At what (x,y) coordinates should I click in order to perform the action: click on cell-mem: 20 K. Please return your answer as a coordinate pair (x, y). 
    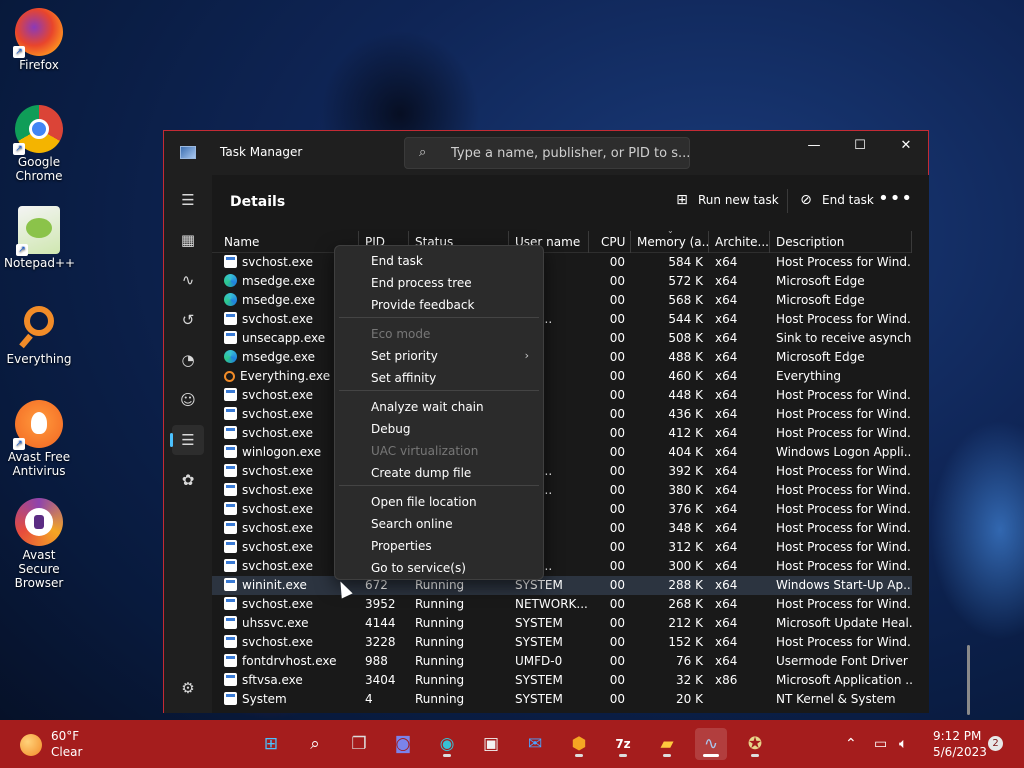
    Looking at the image, I should click on (670, 699).